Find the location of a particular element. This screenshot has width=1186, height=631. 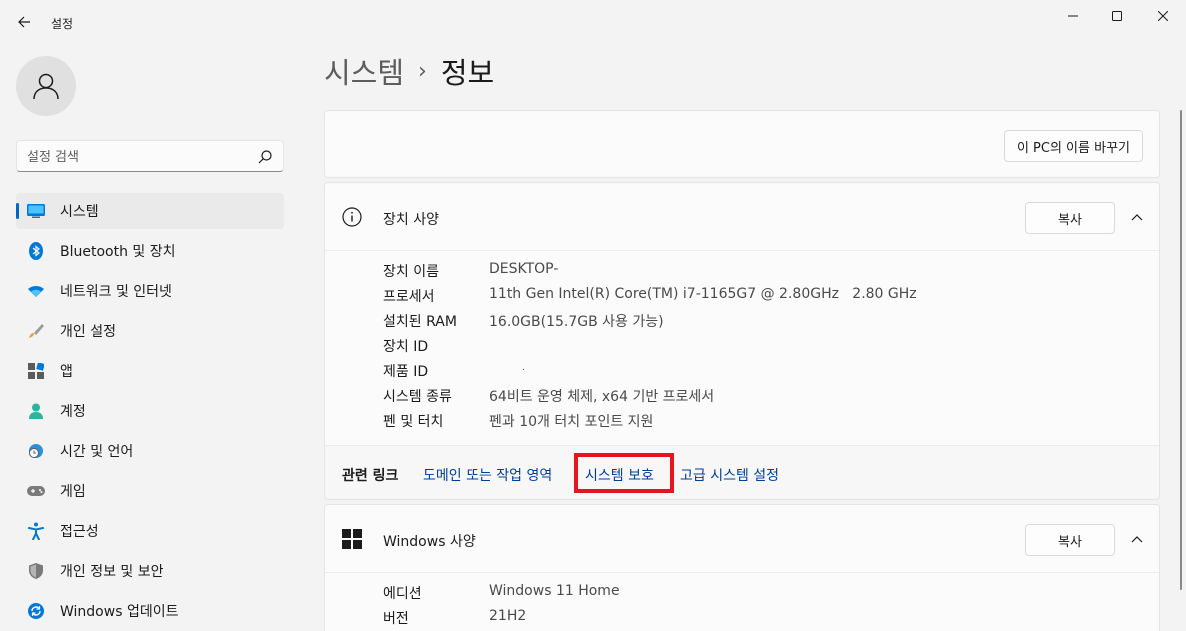

collapse-device-specs-button is located at coordinates (1137, 217).